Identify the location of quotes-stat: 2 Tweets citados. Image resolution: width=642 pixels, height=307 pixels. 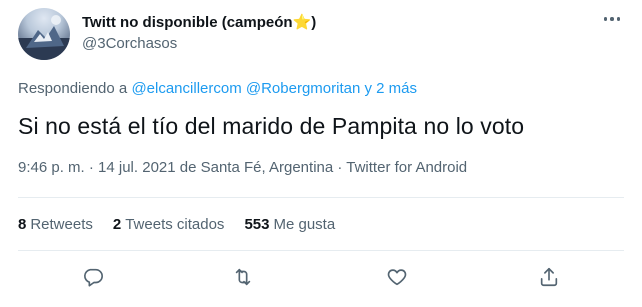
(169, 224).